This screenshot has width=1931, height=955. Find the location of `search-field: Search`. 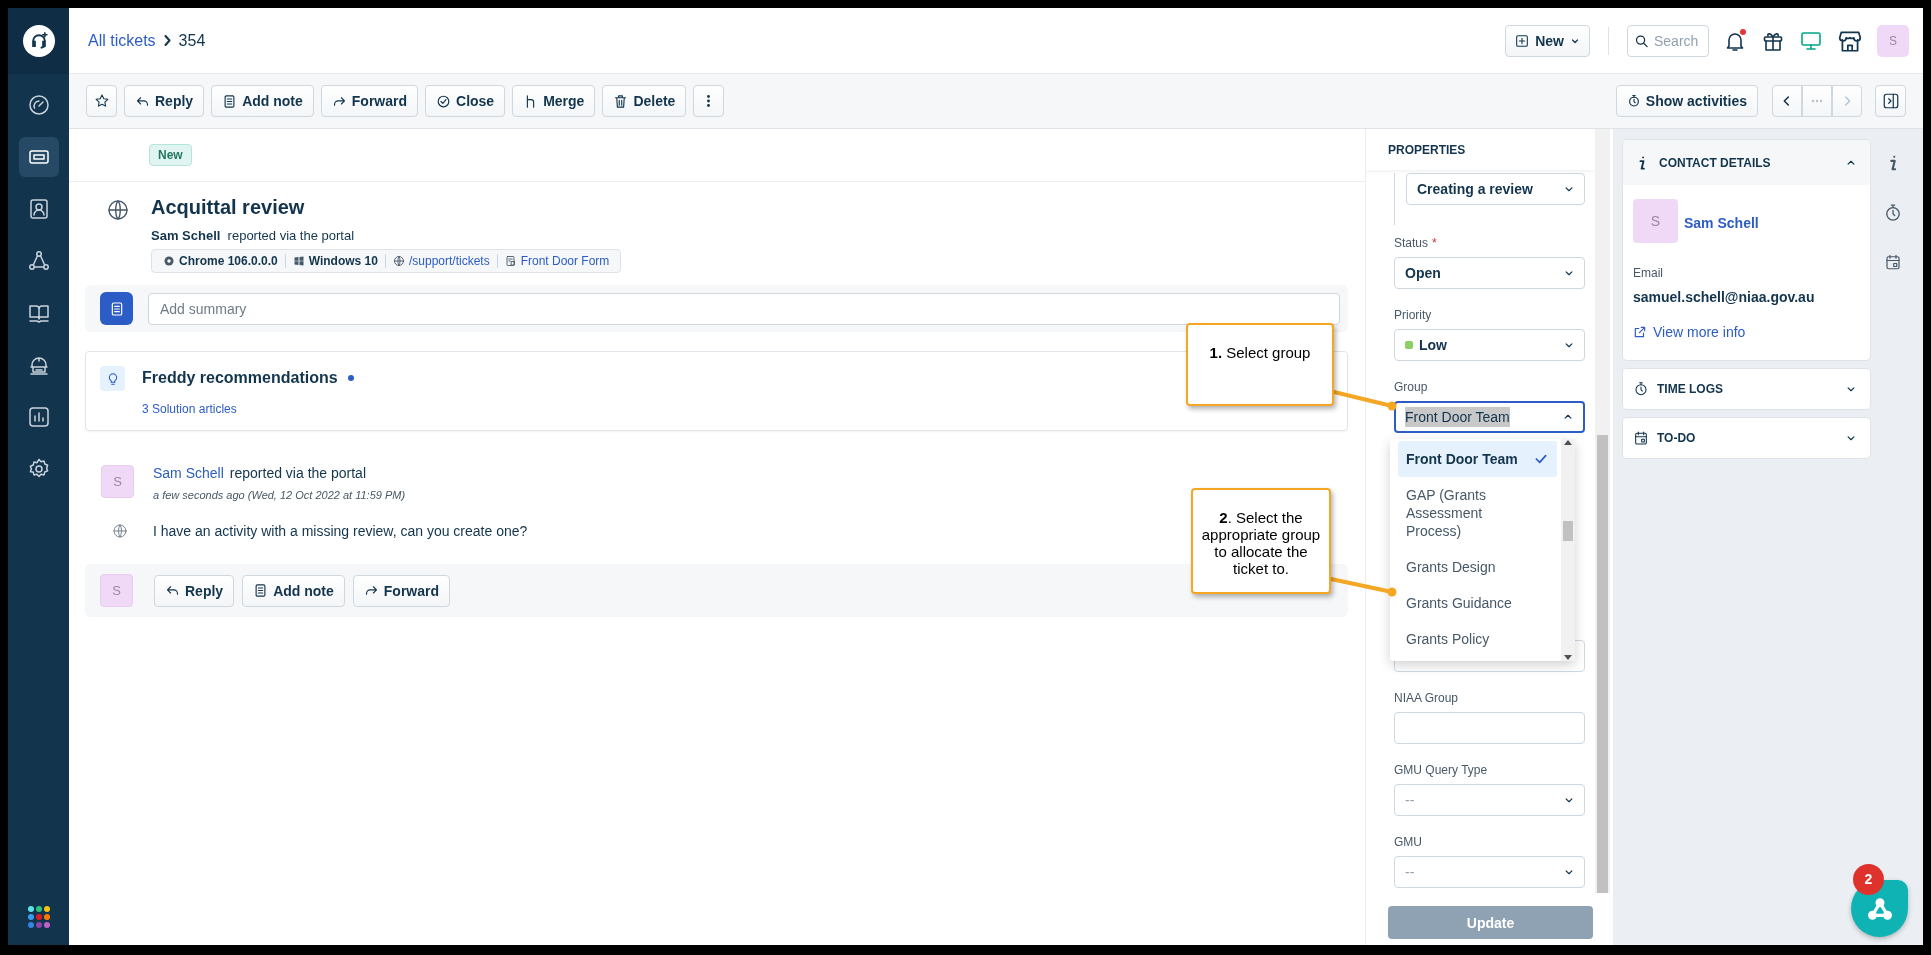

search-field: Search is located at coordinates (1668, 40).